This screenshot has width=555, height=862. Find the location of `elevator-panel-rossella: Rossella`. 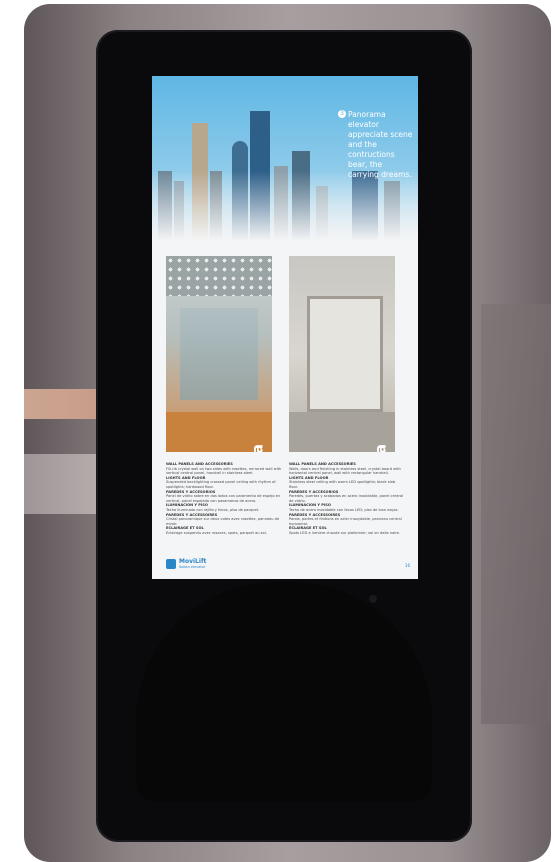

elevator-panel-rossella: Rossella is located at coordinates (219, 354).